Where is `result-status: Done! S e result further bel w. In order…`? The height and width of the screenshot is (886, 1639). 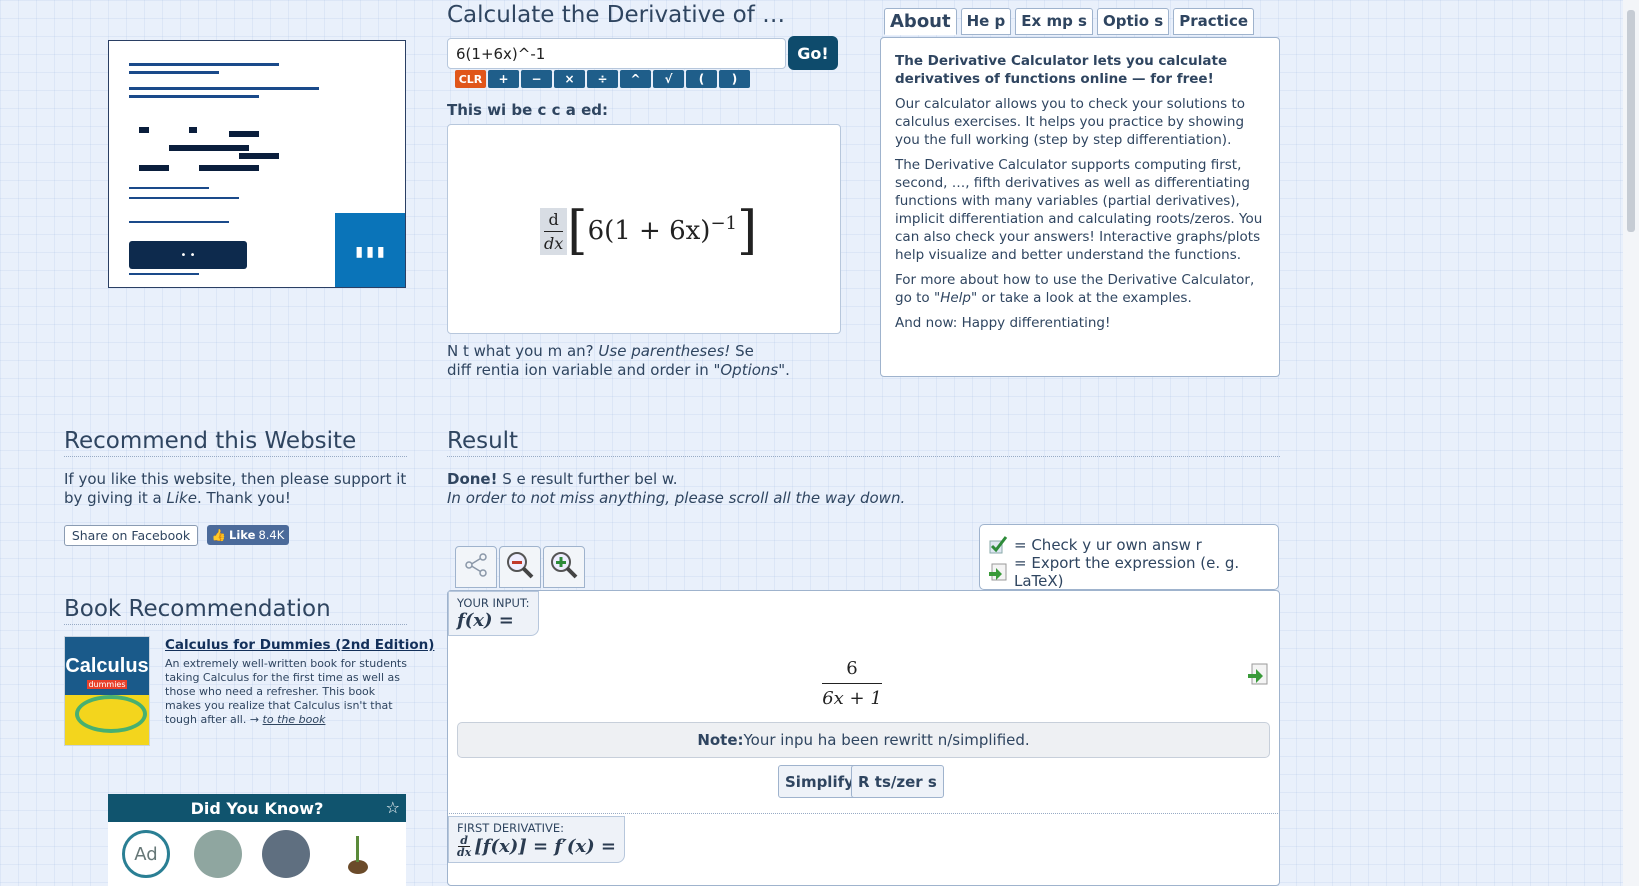
result-status: Done! S e result further bel w. In order… is located at coordinates (676, 488).